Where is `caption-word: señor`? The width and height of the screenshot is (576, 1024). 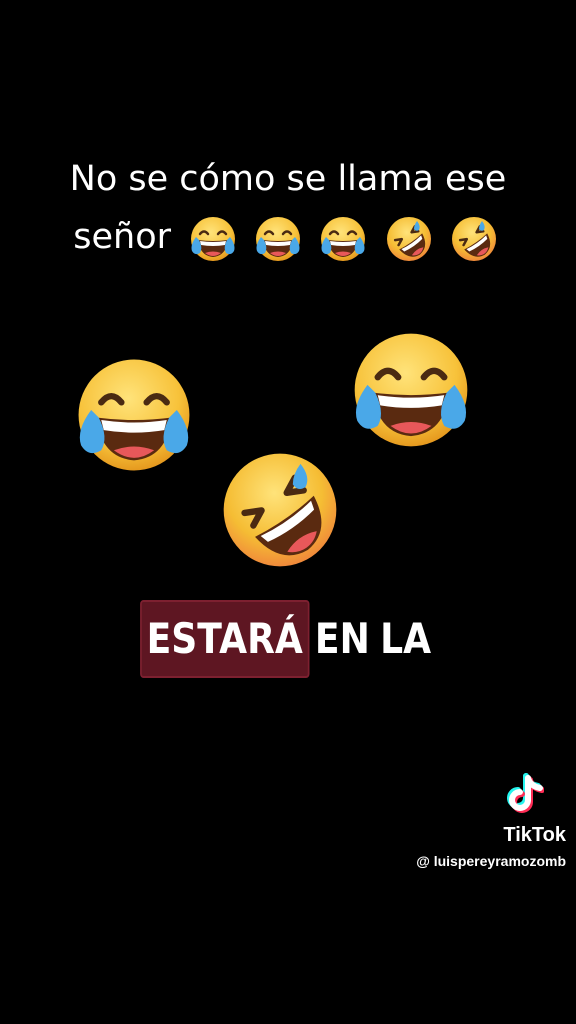
caption-word: señor is located at coordinates (122, 237).